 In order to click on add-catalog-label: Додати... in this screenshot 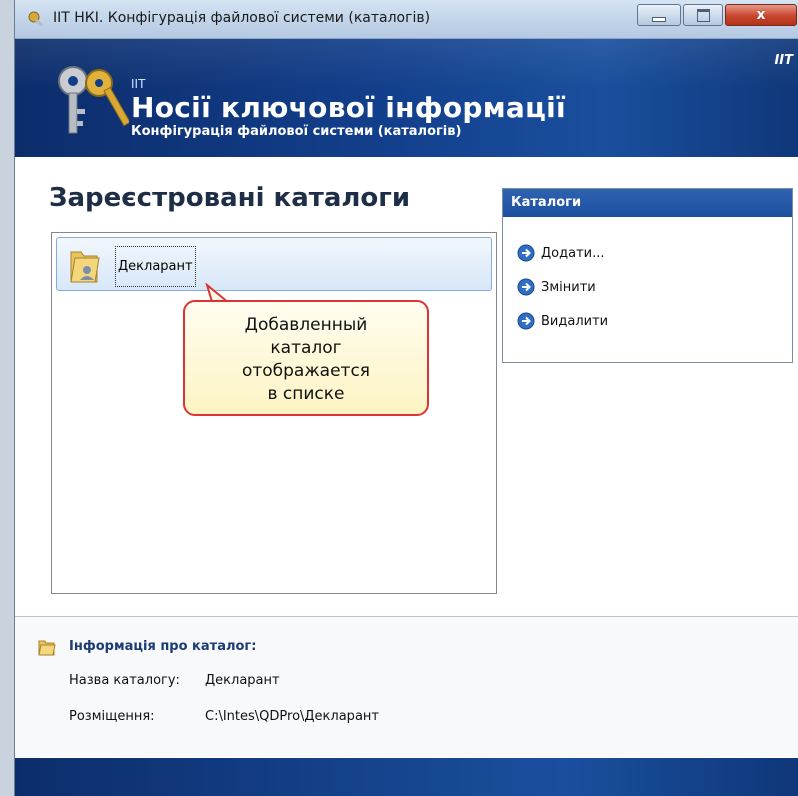, I will do `click(573, 253)`.